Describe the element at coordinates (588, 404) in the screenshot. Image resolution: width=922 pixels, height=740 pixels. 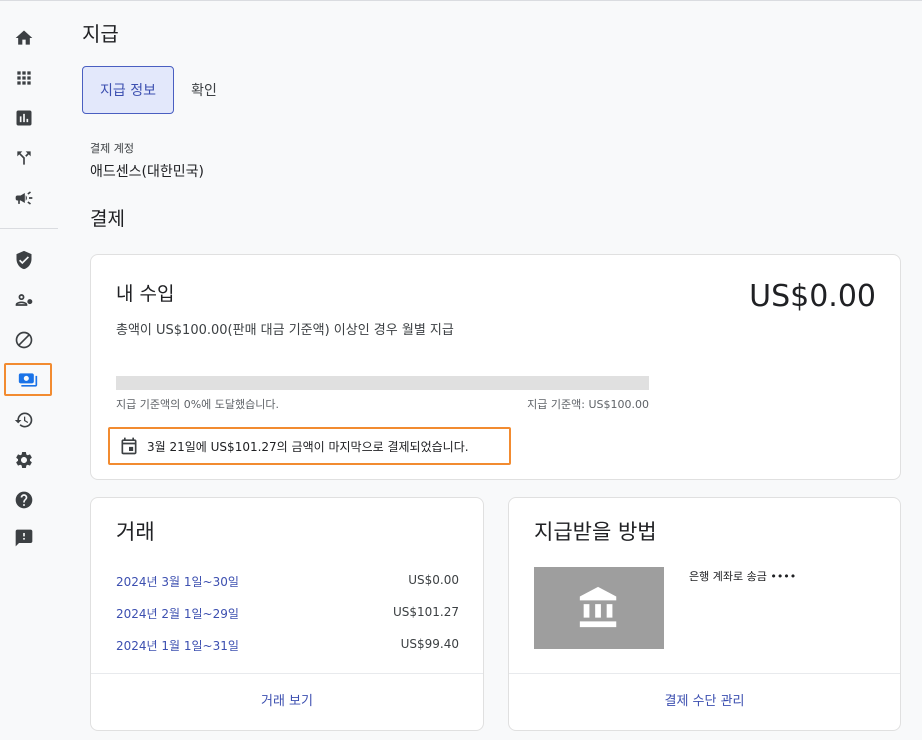
I see `threshold-amount-text: 지급 기준액: US$100.00` at that location.